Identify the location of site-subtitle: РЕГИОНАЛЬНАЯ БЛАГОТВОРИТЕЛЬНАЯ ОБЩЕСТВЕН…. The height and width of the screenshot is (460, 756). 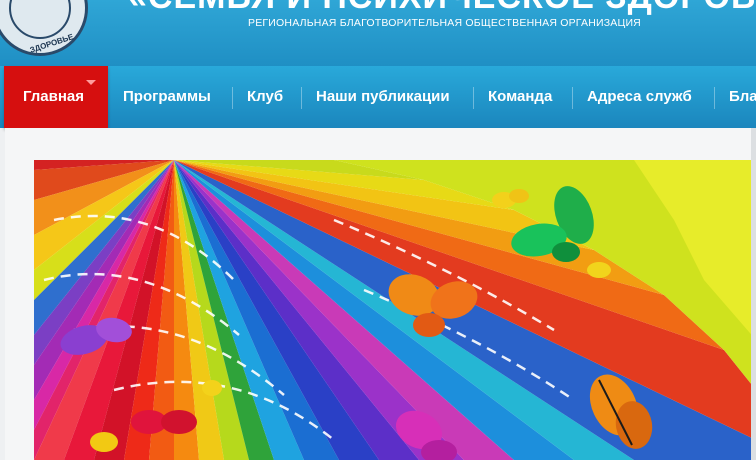
(444, 23).